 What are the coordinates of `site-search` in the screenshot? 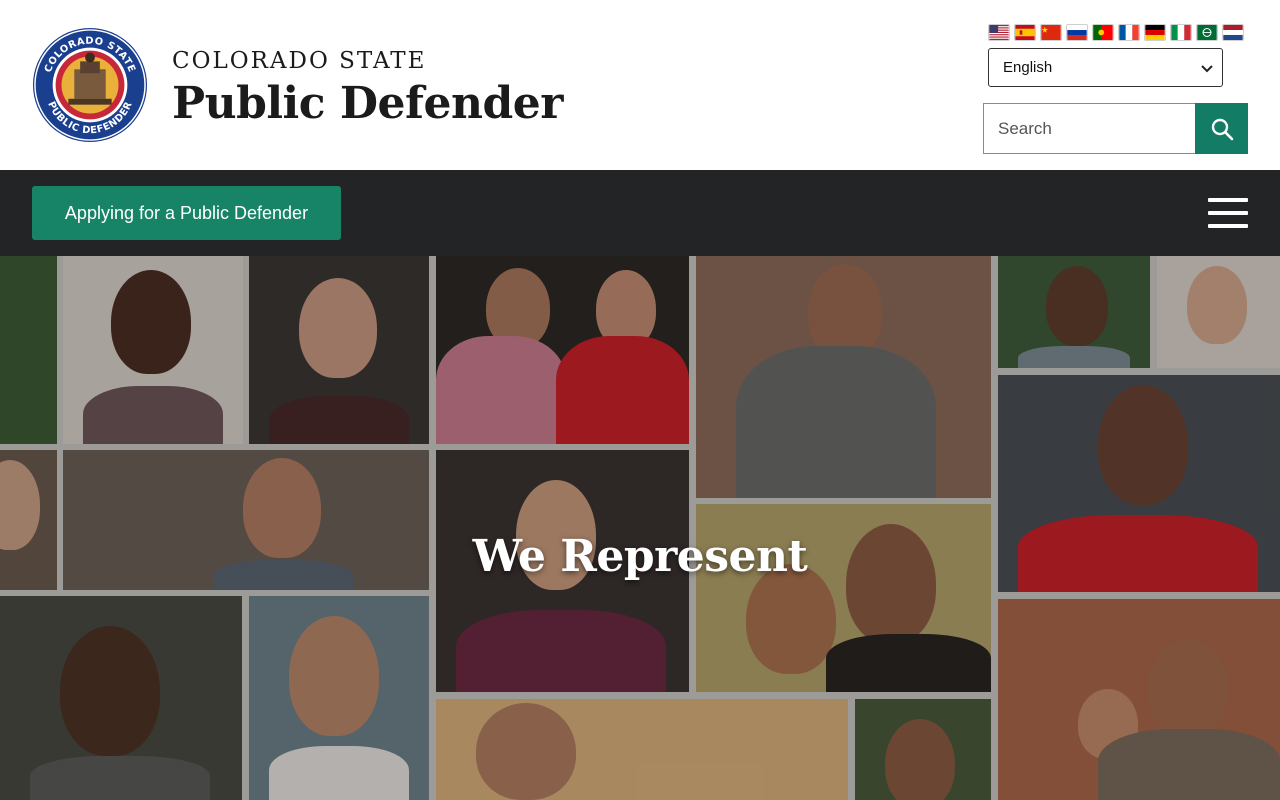 It's located at (1115, 128).